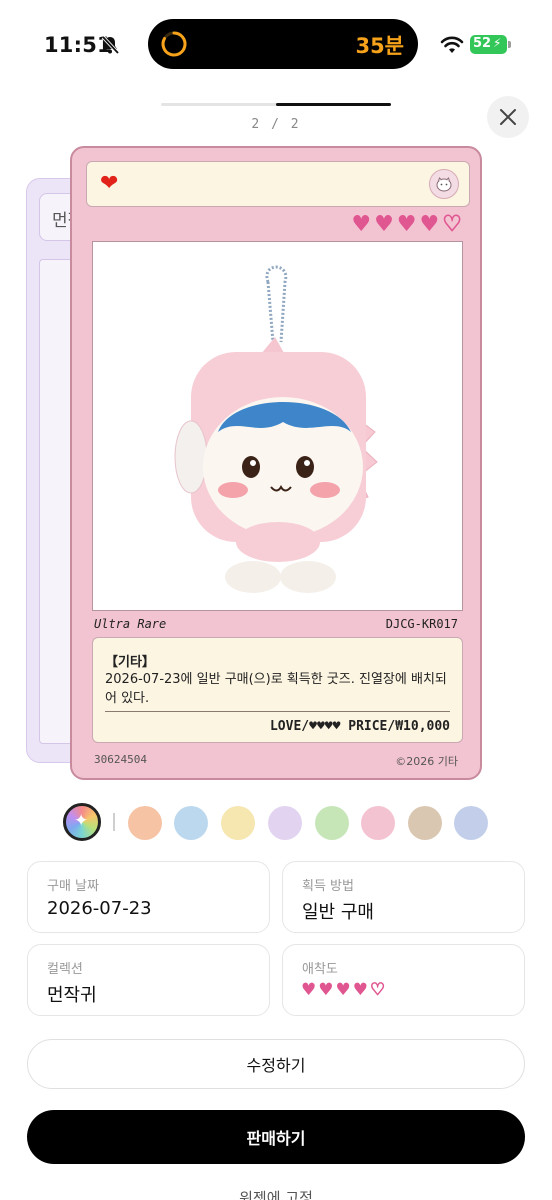 The height and width of the screenshot is (1200, 552). What do you see at coordinates (148, 980) in the screenshot?
I see `collection-tile: 컬렉션 먼작귀` at bounding box center [148, 980].